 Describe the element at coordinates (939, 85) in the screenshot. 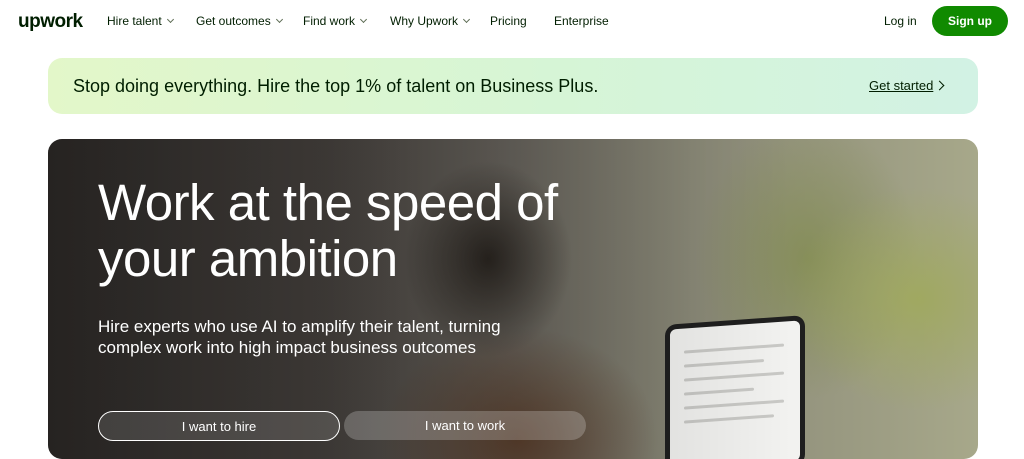

I see `chevron-right-icon` at that location.